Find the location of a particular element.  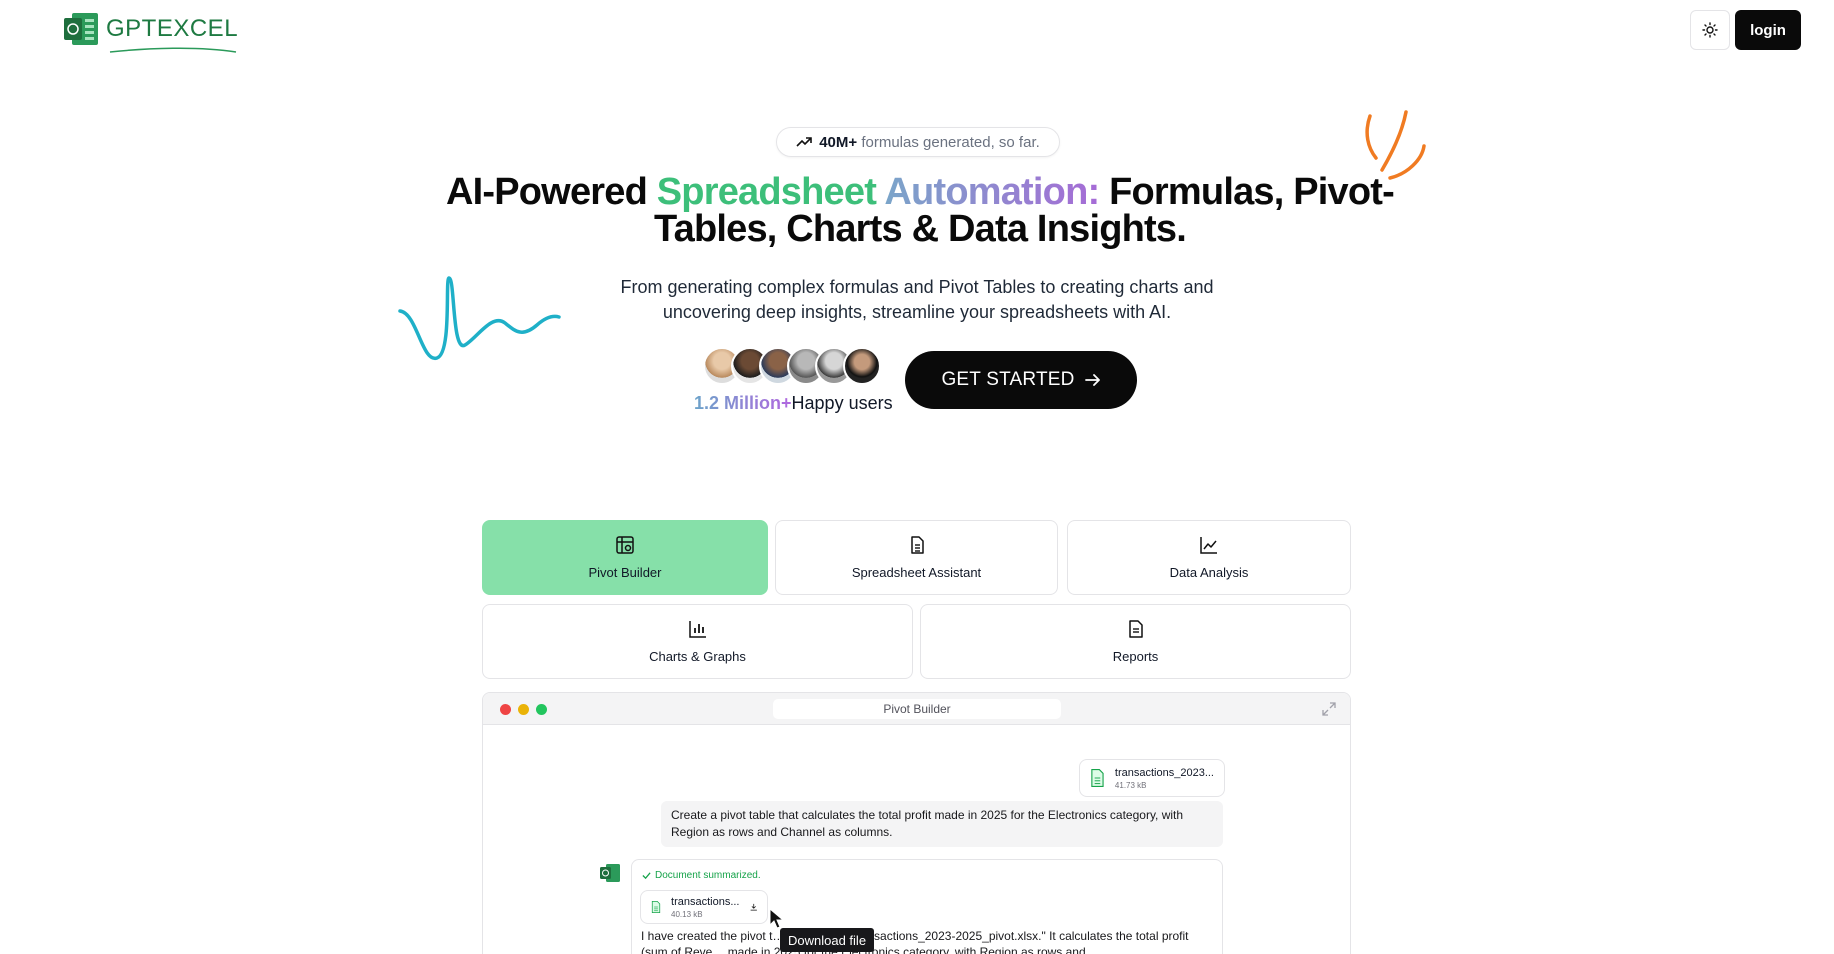

theme-toggle-button is located at coordinates (1710, 30).